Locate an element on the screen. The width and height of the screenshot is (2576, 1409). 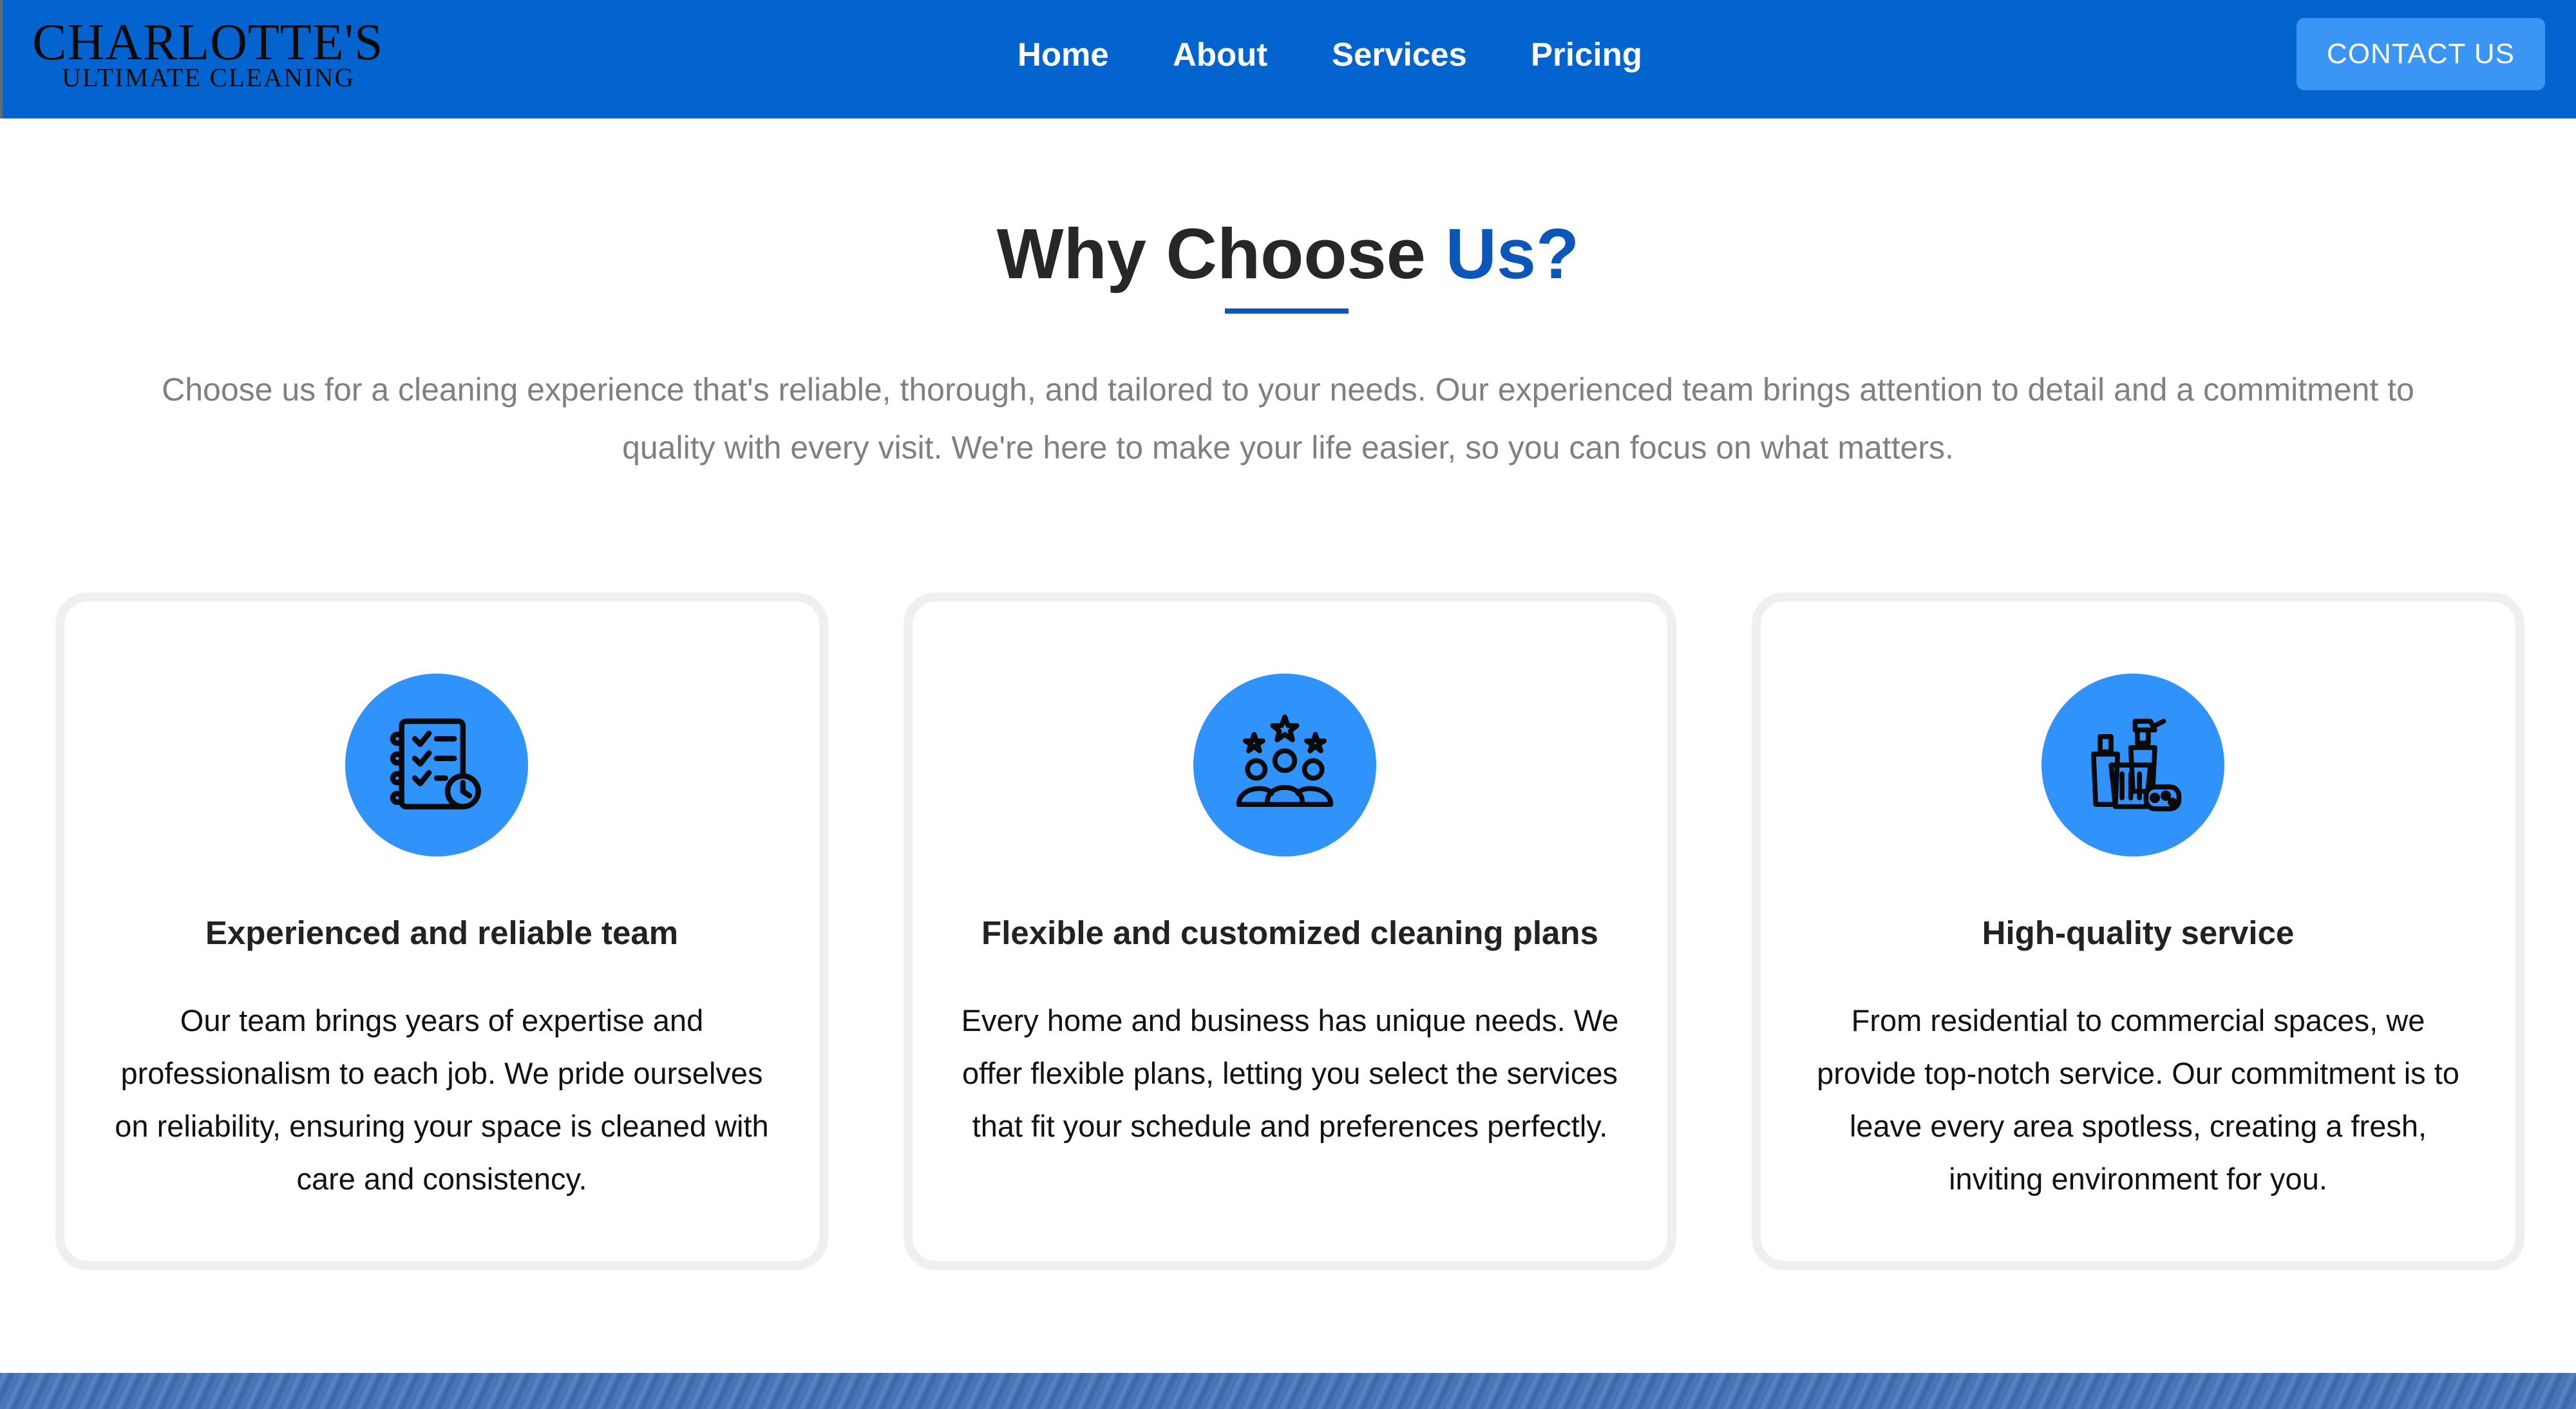
nav-pricing: Pricing is located at coordinates (1587, 54).